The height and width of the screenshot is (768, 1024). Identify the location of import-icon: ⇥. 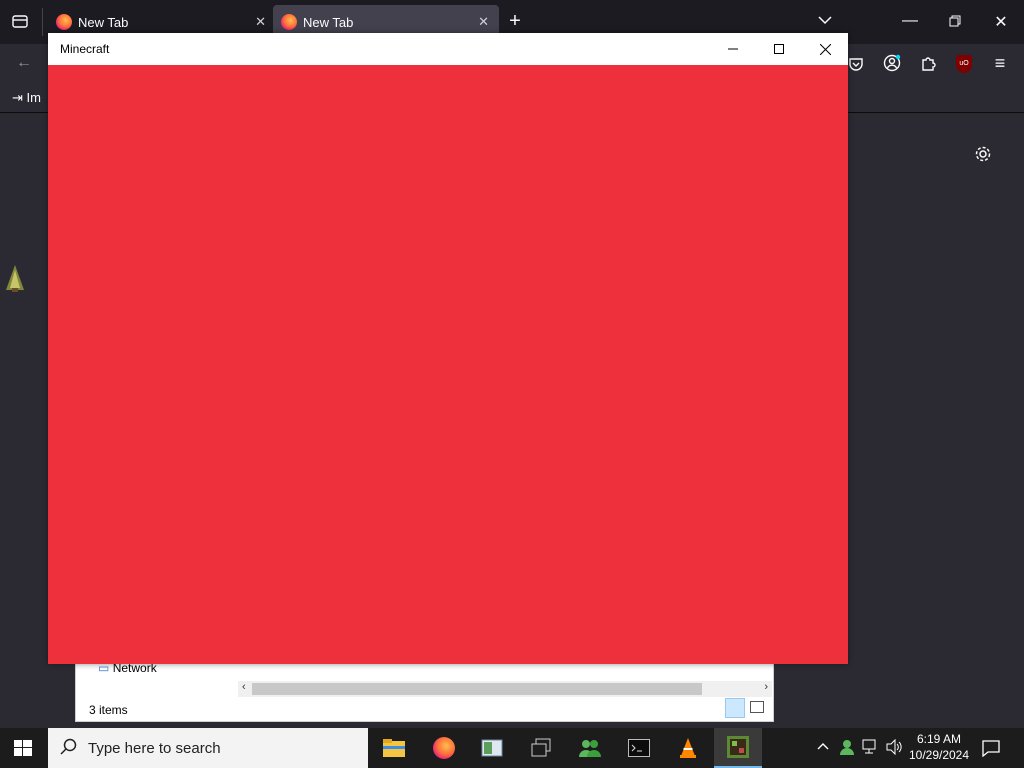
(17, 97).